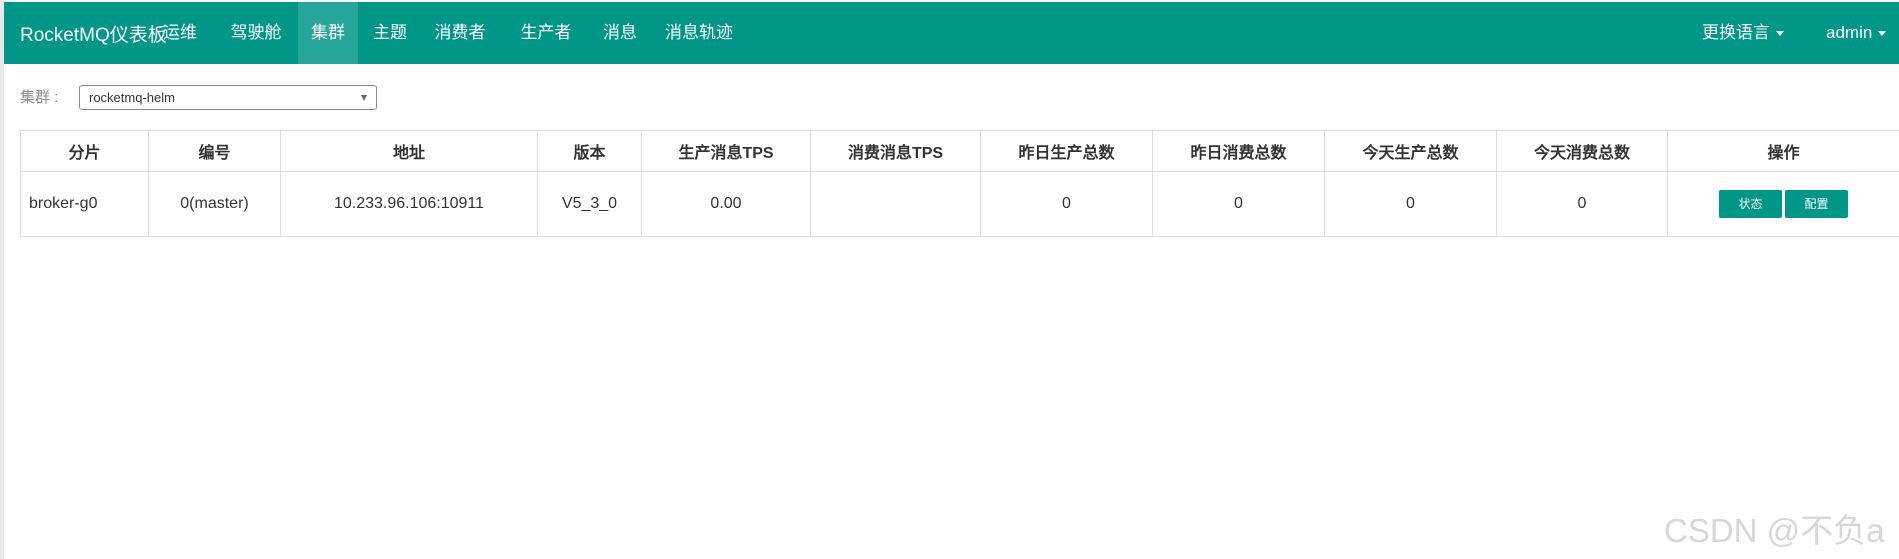 The image size is (1899, 559). Describe the element at coordinates (1783, 204) in the screenshot. I see `cell-actions: 状态 配置` at that location.